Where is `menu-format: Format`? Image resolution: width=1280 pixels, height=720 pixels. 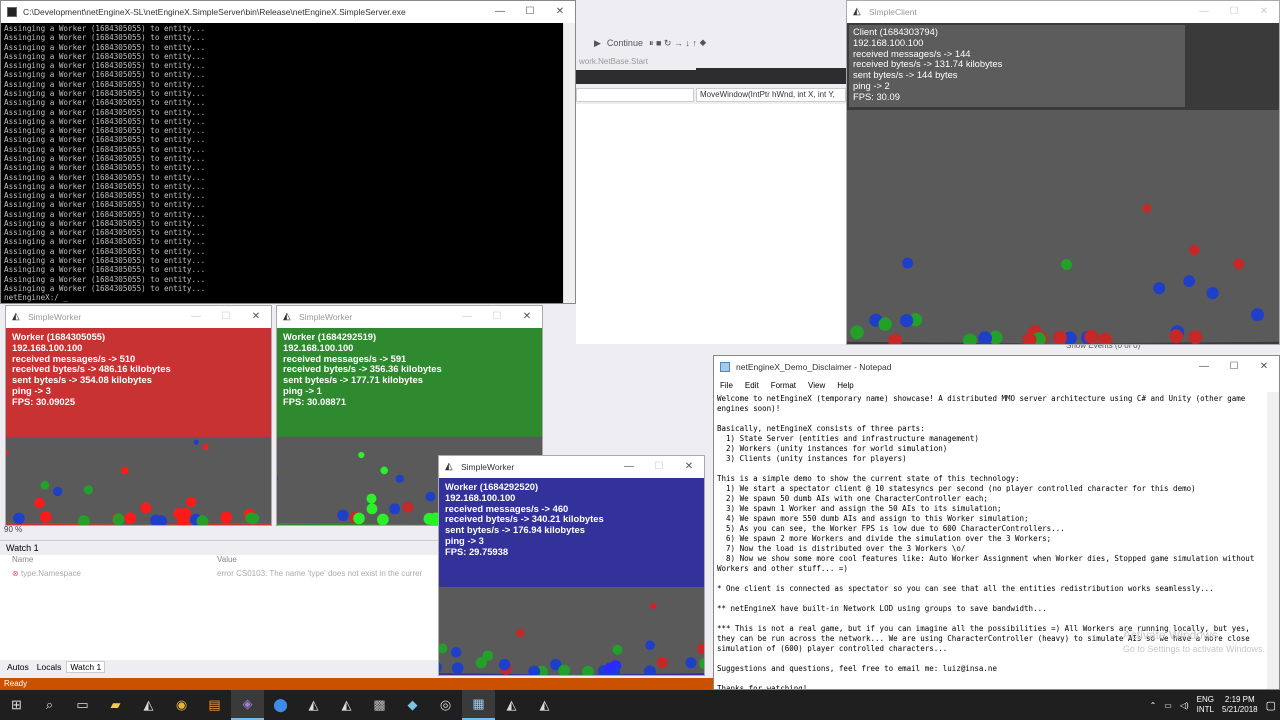
menu-format: Format is located at coordinates (783, 385).